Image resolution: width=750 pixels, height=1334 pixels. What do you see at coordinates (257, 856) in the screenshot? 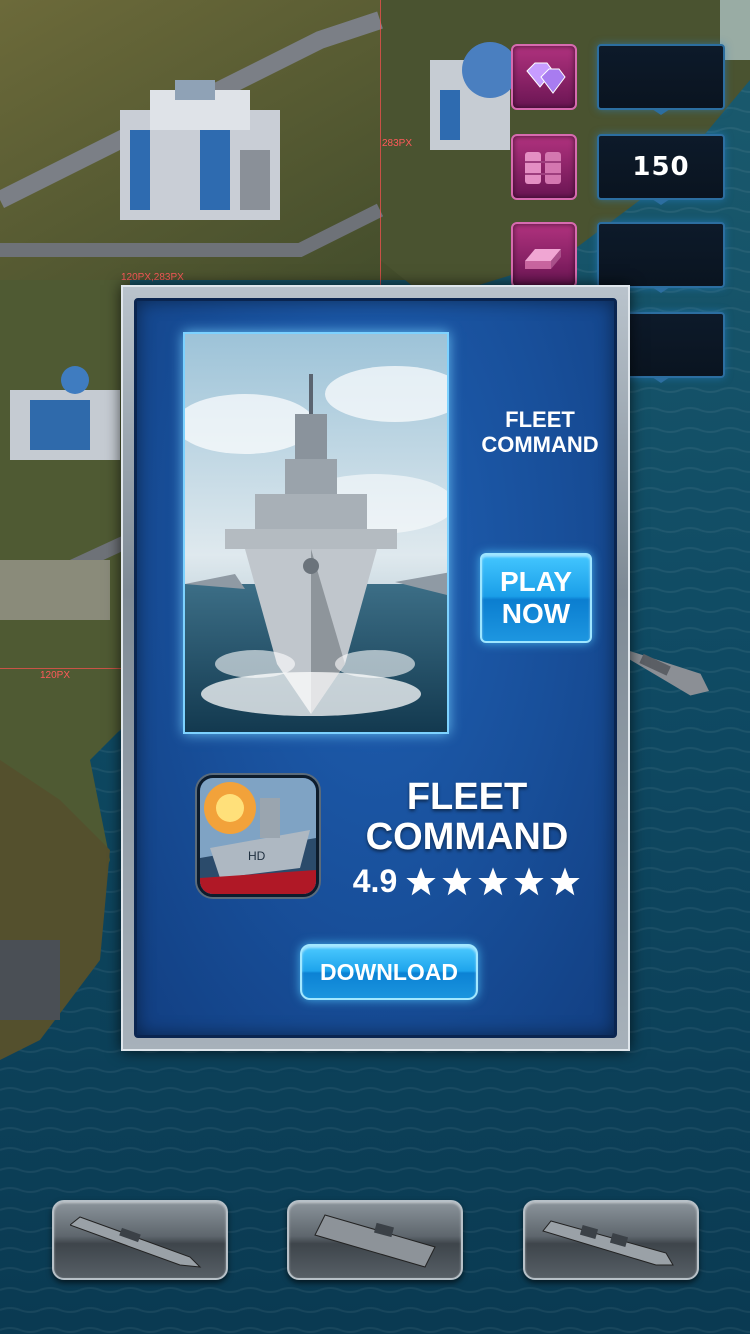
I see `app-icon-badge: HD` at bounding box center [257, 856].